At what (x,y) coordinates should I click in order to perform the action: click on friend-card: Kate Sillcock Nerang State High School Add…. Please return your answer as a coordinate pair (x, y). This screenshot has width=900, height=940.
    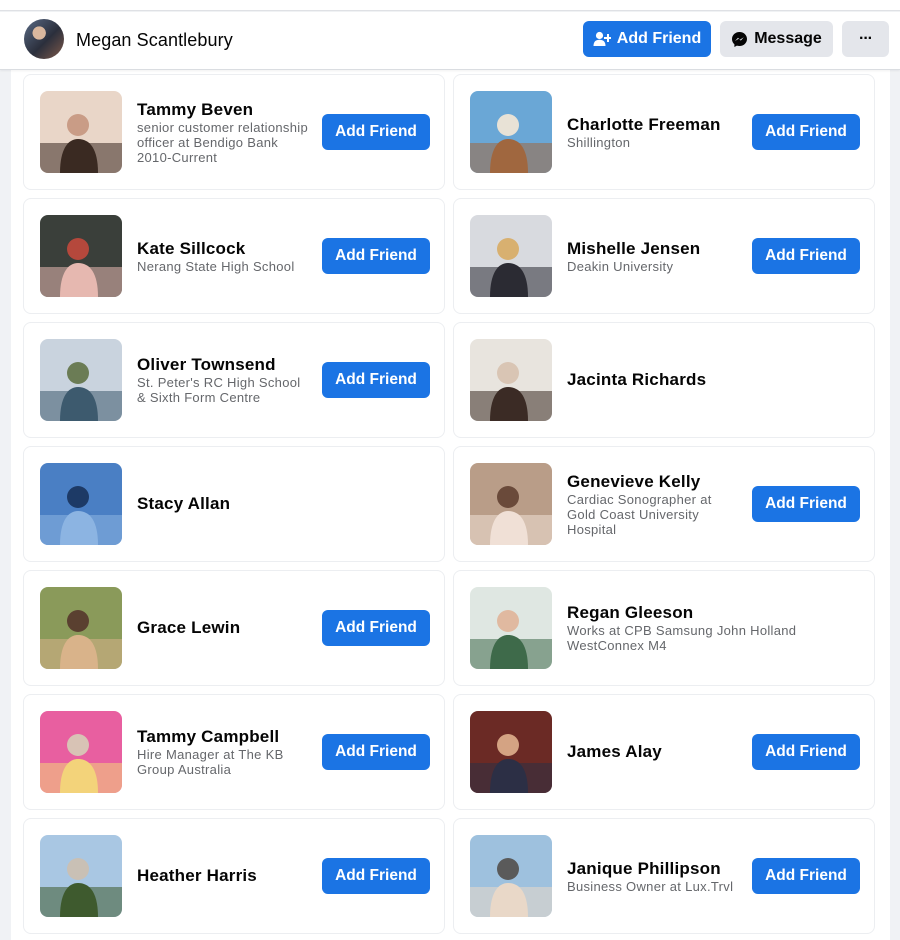
    Looking at the image, I should click on (234, 256).